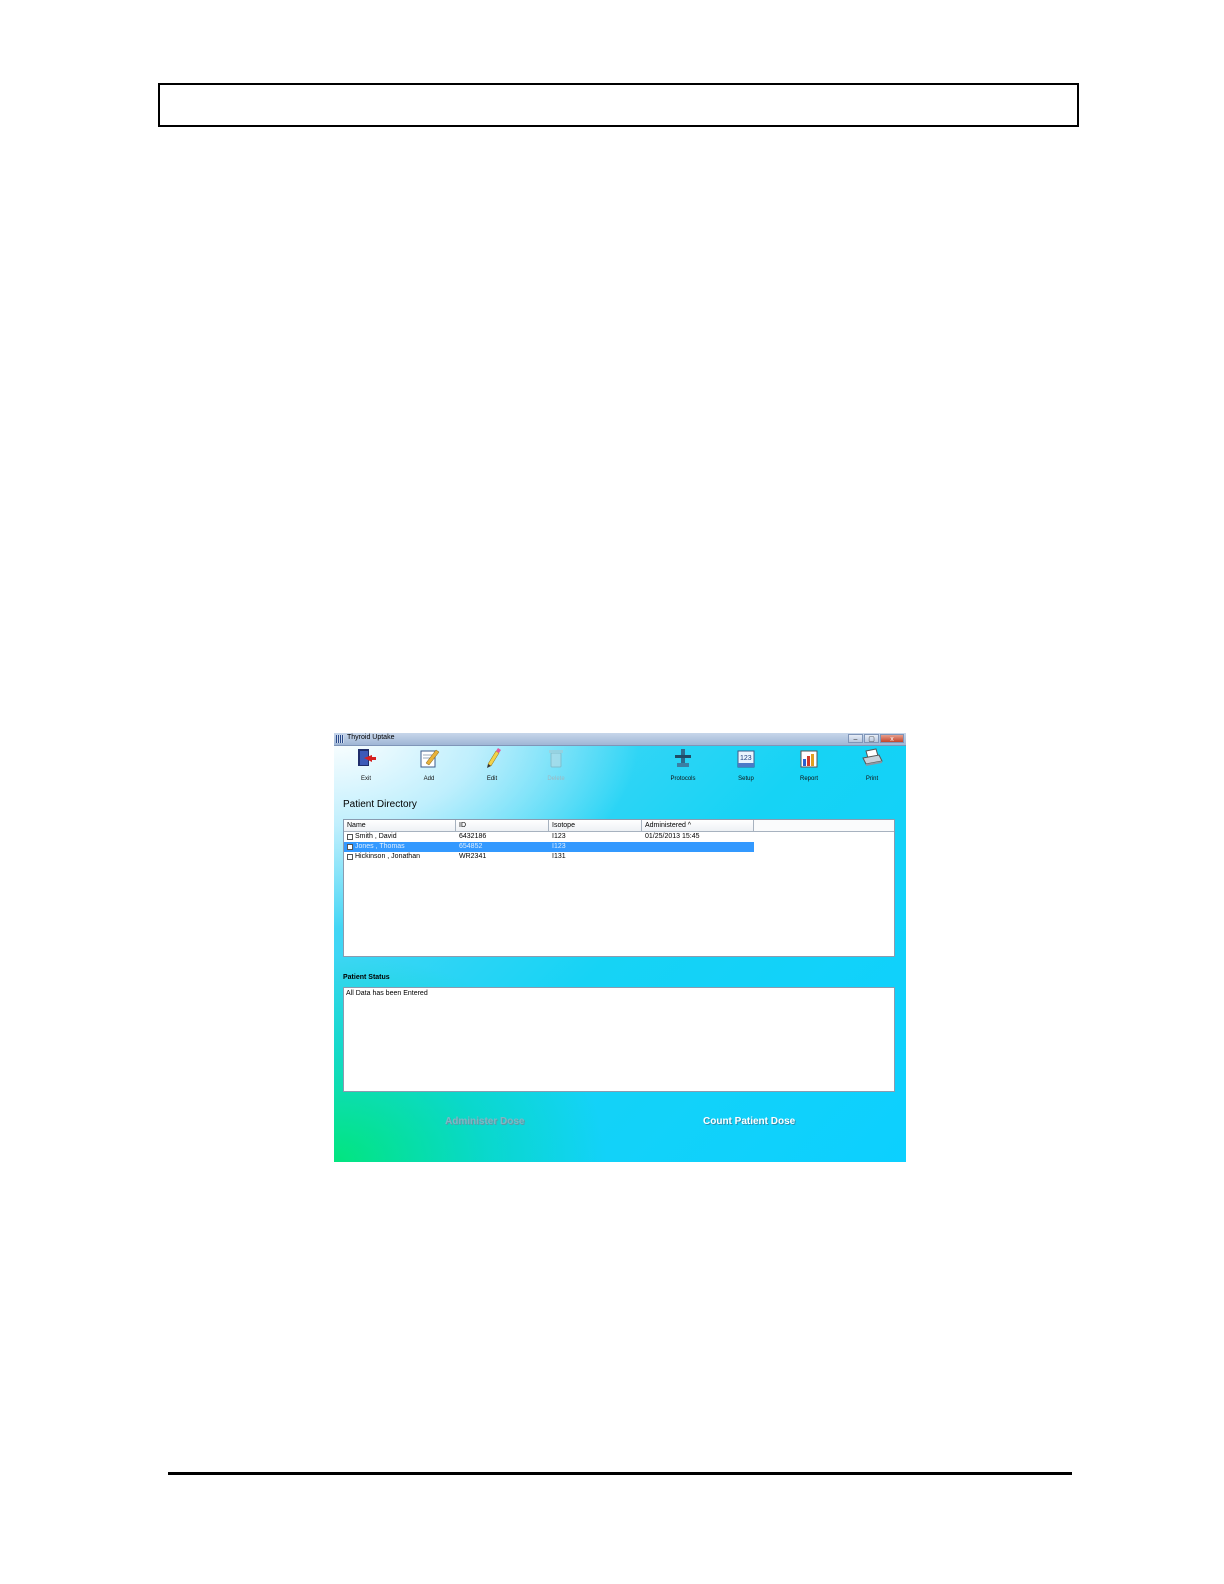 Image resolution: width=1224 pixels, height=1584 pixels. What do you see at coordinates (484, 1121) in the screenshot?
I see `administer-dose-button: Administer Dose` at bounding box center [484, 1121].